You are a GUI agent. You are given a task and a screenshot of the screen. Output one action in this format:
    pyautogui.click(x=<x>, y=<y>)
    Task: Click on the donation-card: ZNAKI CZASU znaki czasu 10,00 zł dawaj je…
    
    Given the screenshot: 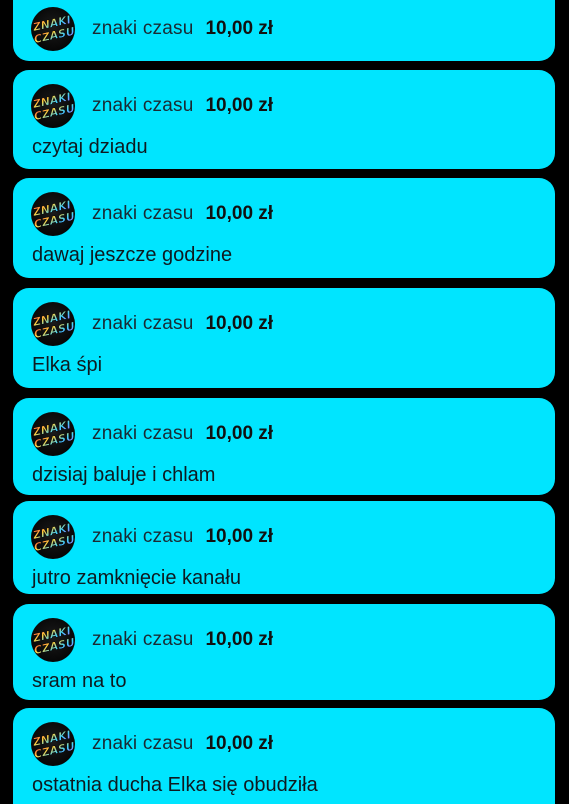 What is the action you would take?
    pyautogui.click(x=284, y=228)
    